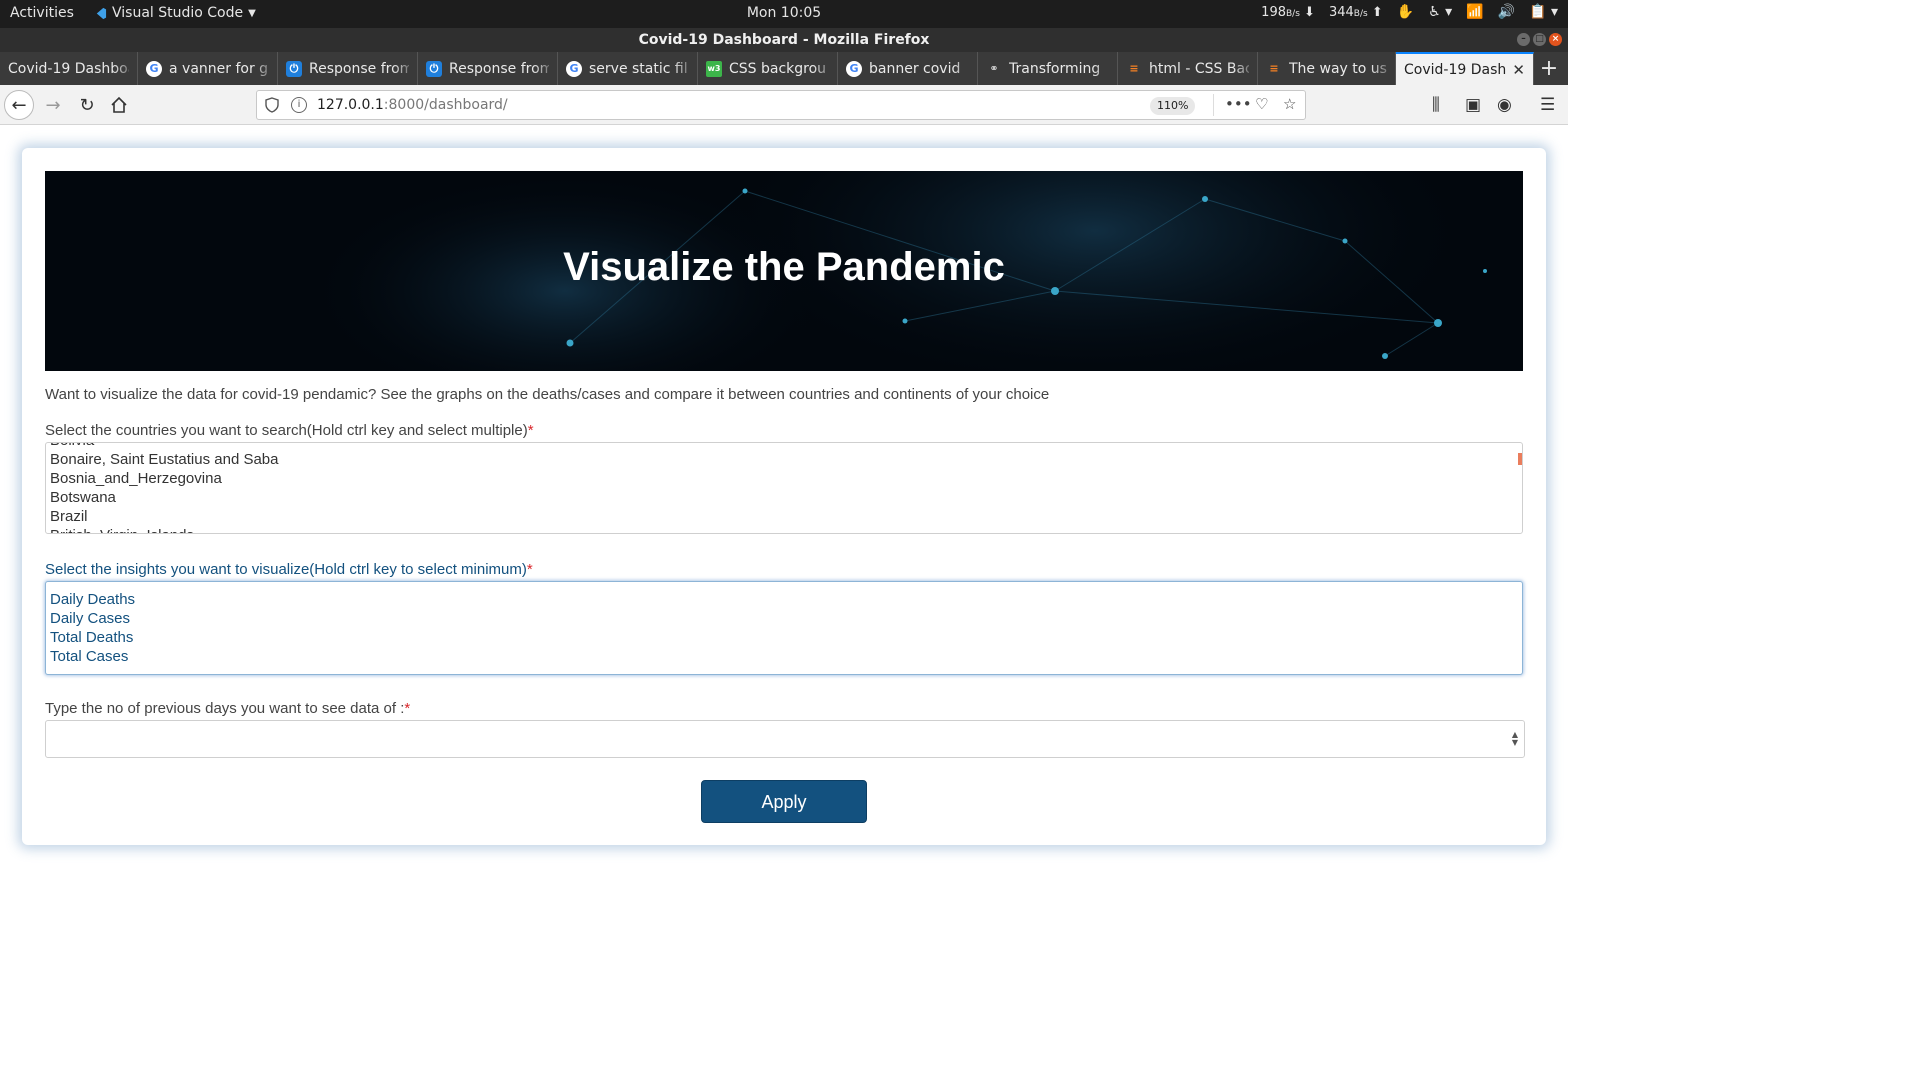  What do you see at coordinates (714, 68) in the screenshot?
I see `css-icon: w3` at bounding box center [714, 68].